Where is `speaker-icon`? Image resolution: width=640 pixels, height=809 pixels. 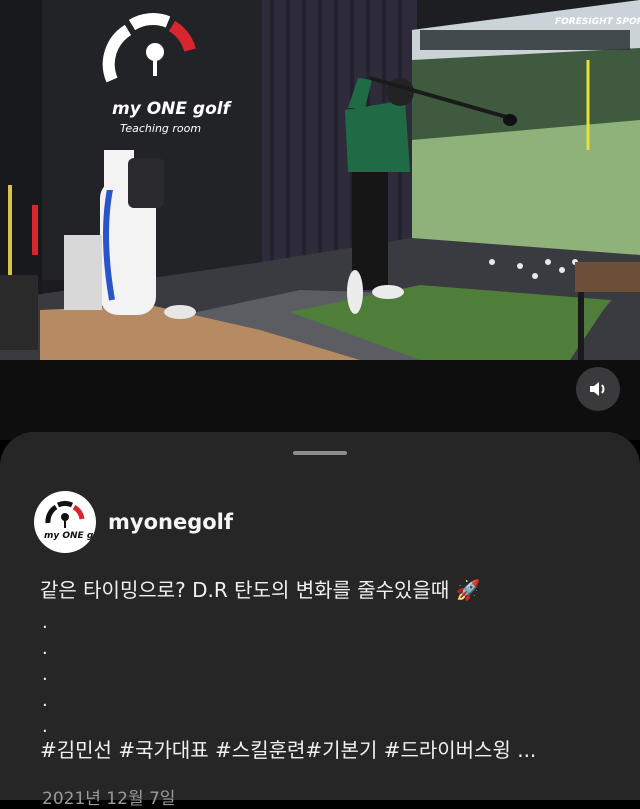 speaker-icon is located at coordinates (597, 389).